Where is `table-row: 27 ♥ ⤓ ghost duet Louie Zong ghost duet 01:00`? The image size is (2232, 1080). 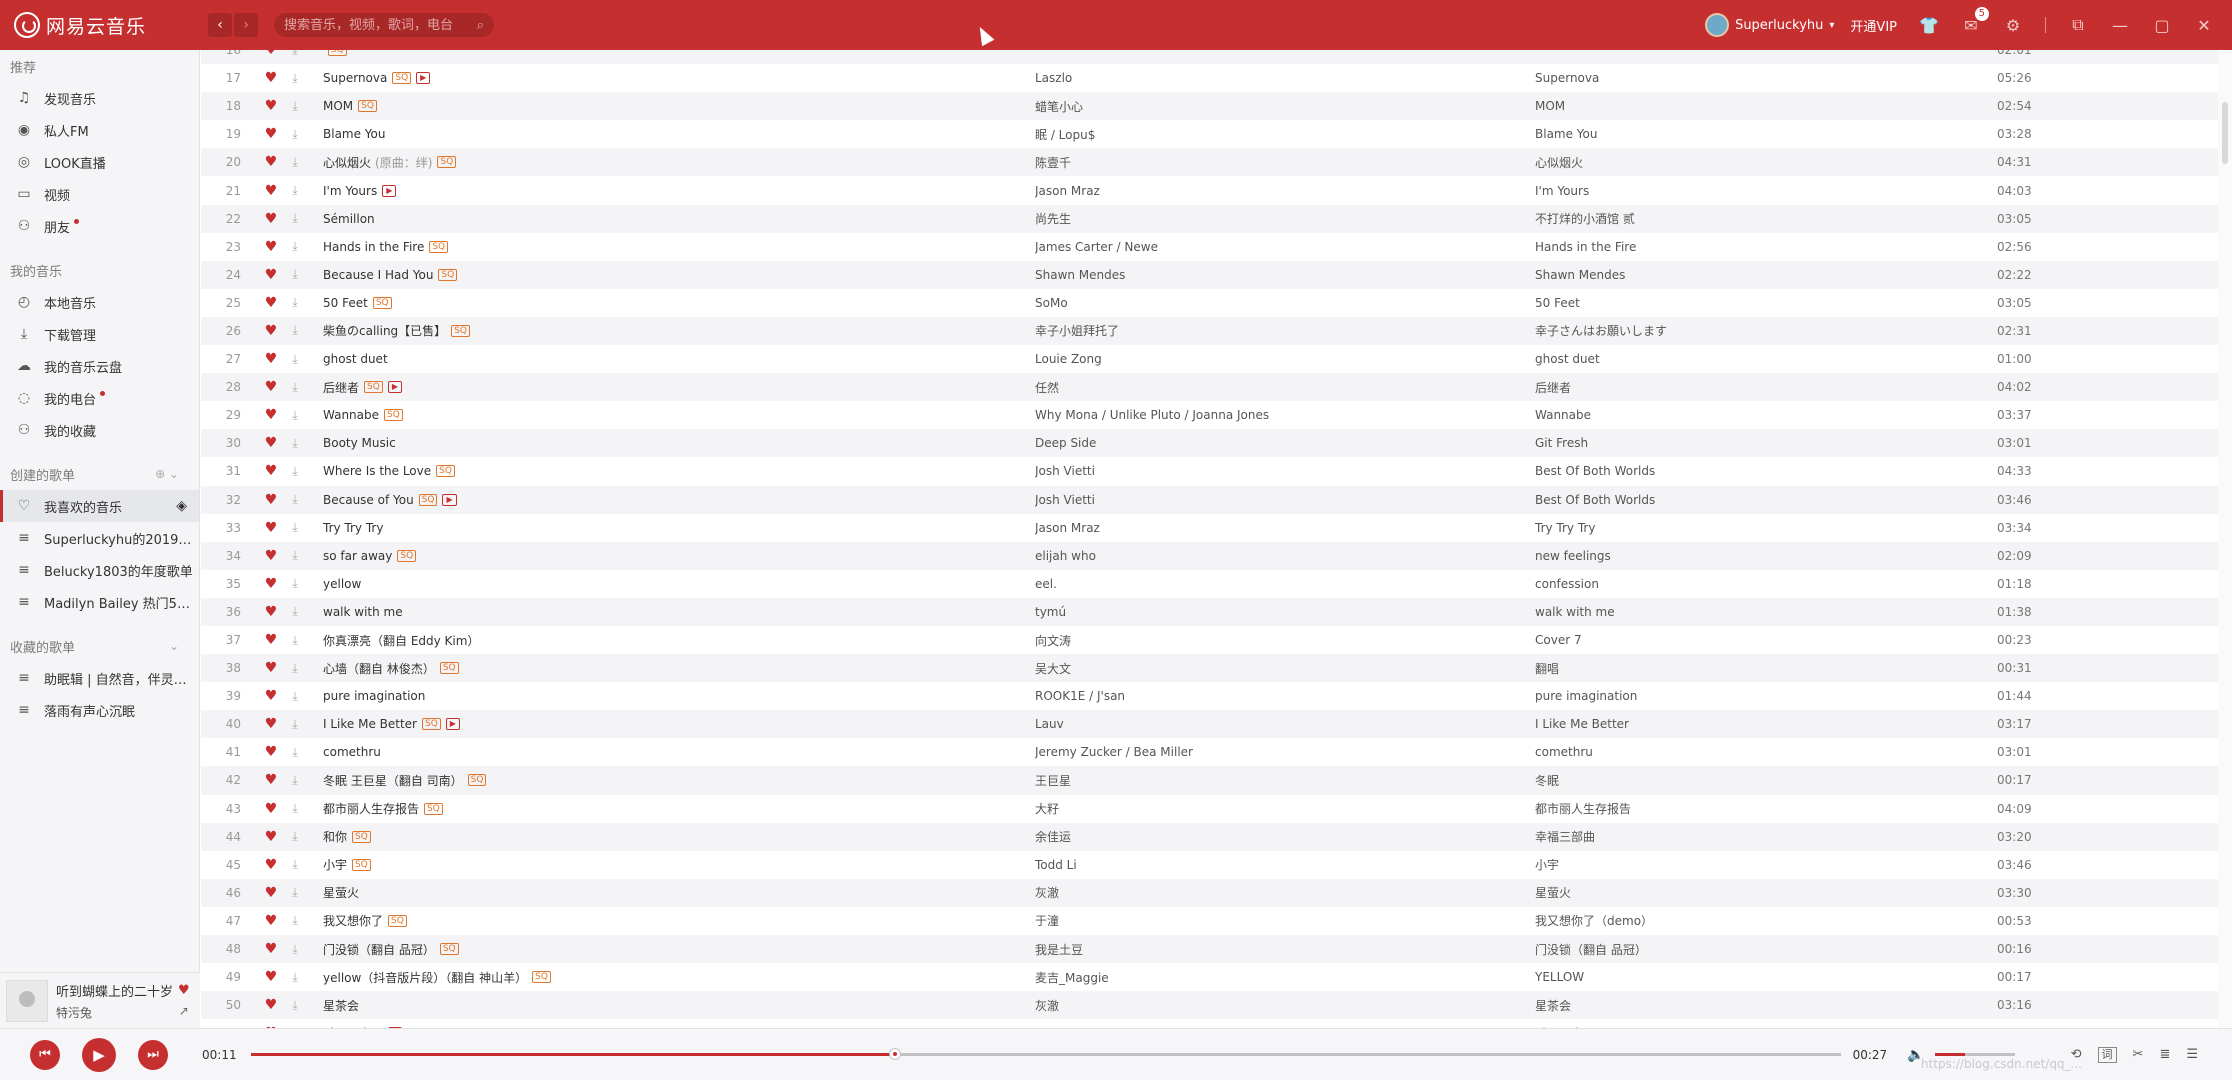
table-row: 27 ♥ ⤓ ghost duet Louie Zong ghost duet 01:00 is located at coordinates (1209, 359).